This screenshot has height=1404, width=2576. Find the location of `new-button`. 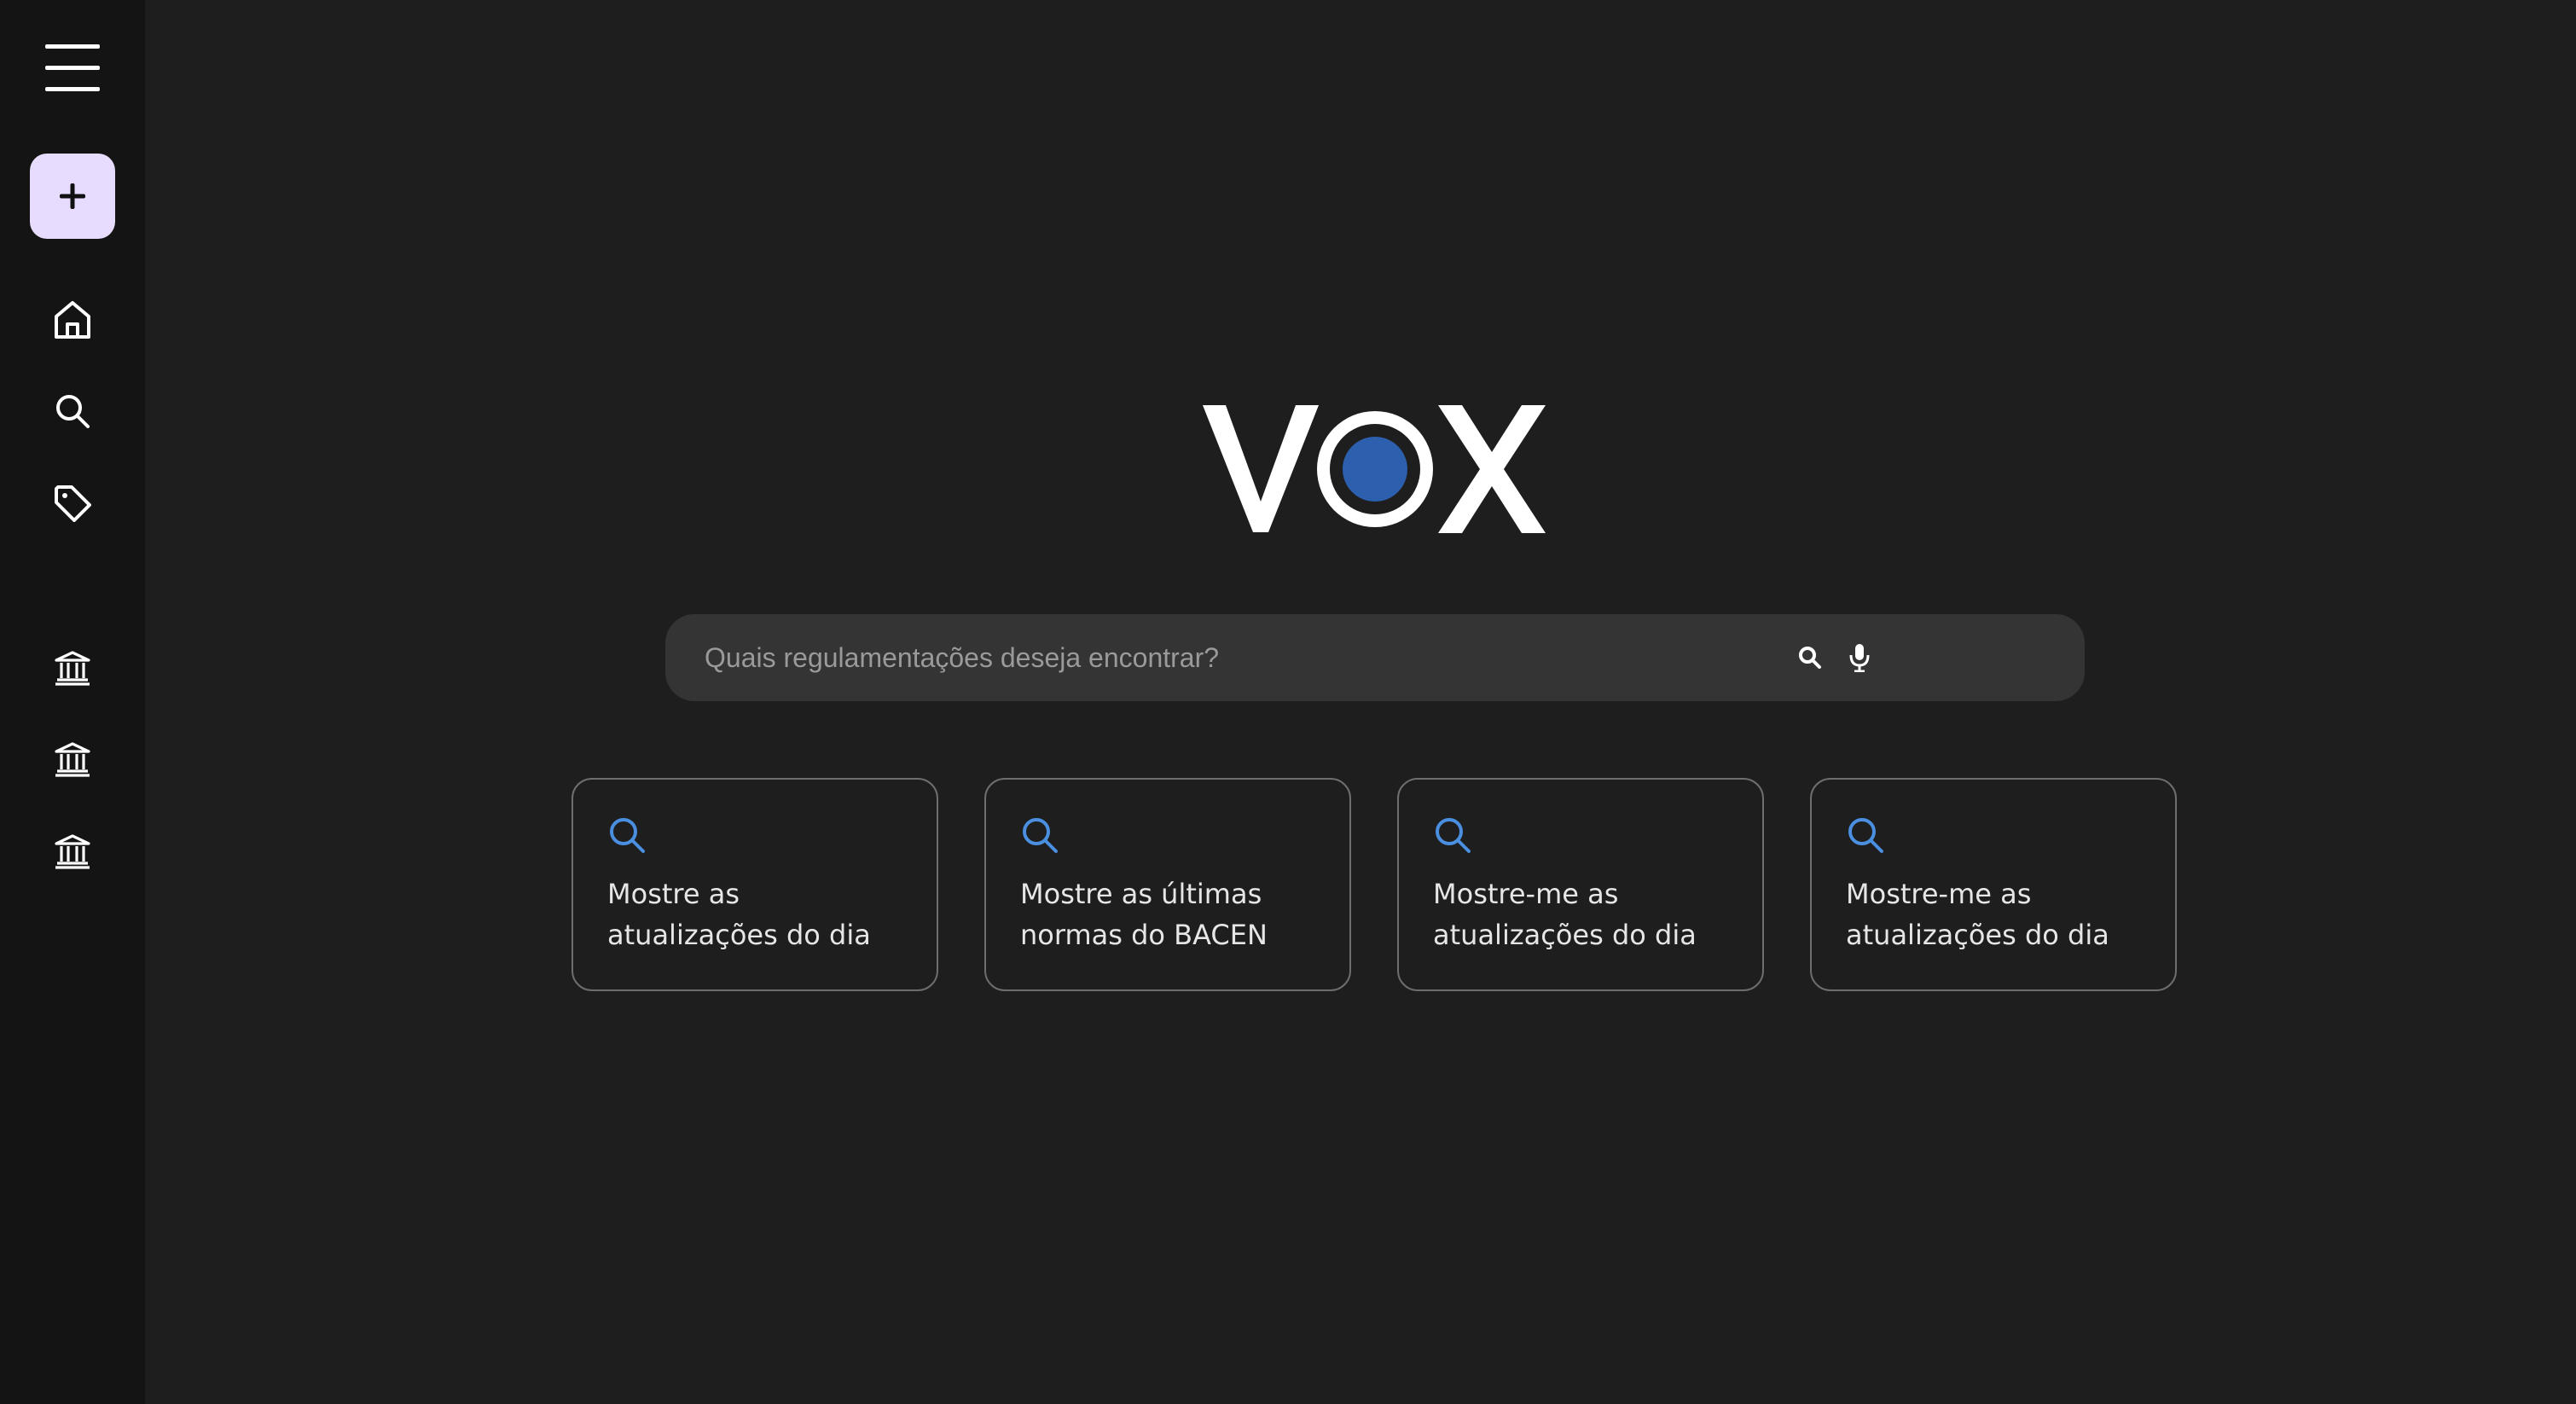

new-button is located at coordinates (72, 196).